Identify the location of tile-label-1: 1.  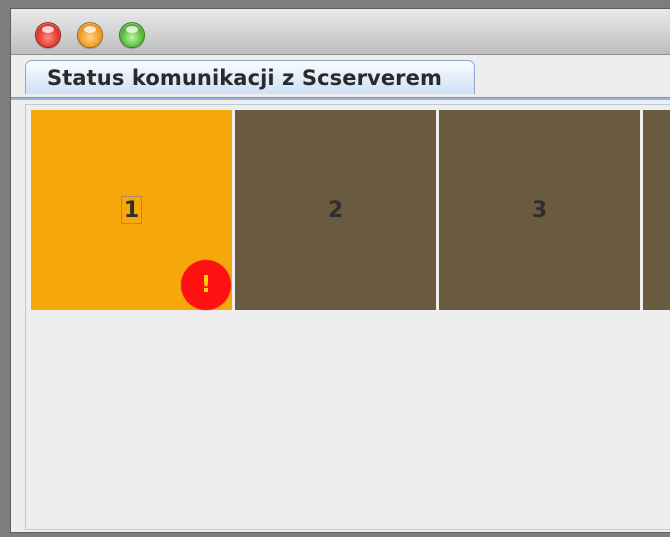
(131, 210).